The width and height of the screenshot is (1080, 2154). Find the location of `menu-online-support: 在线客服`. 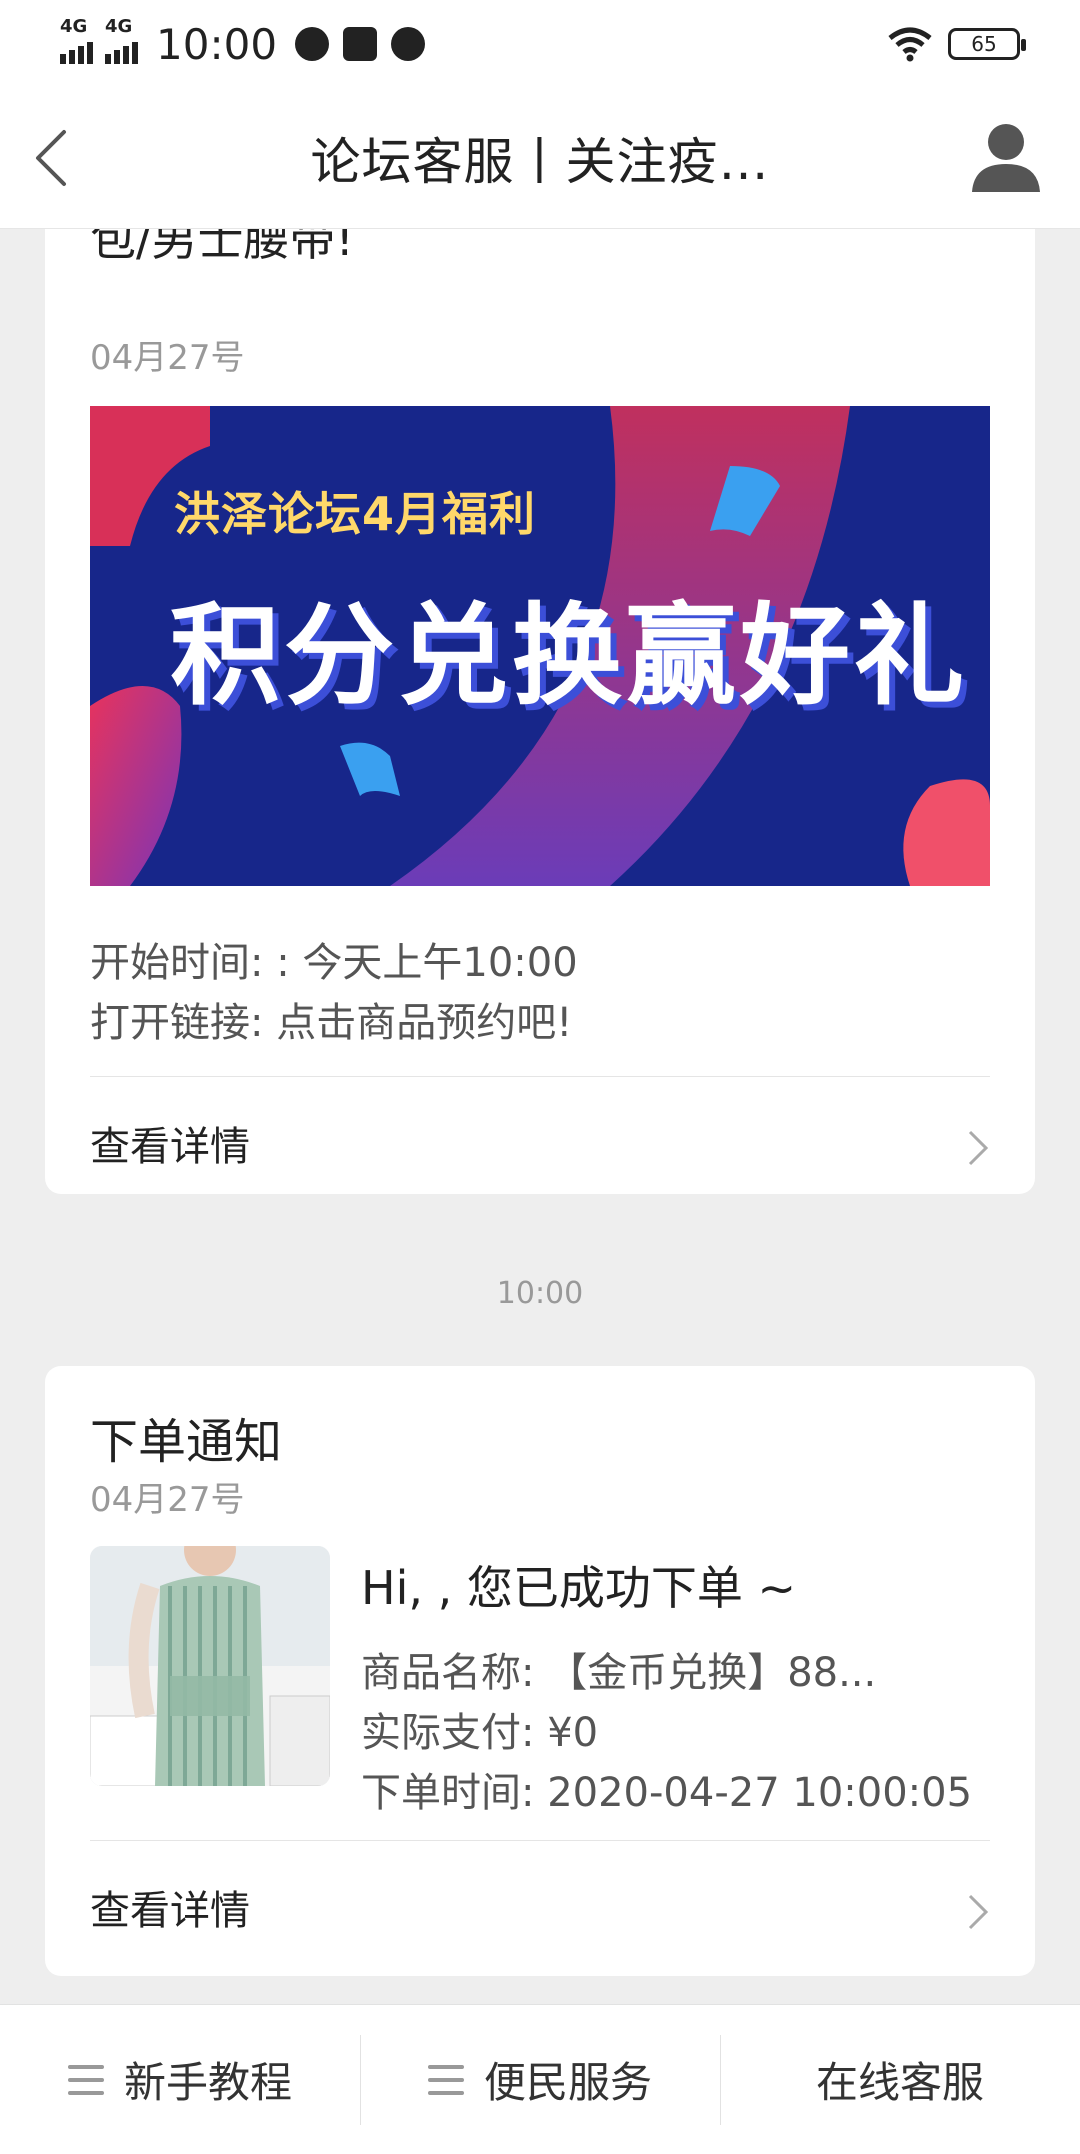

menu-online-support: 在线客服 is located at coordinates (900, 2079).